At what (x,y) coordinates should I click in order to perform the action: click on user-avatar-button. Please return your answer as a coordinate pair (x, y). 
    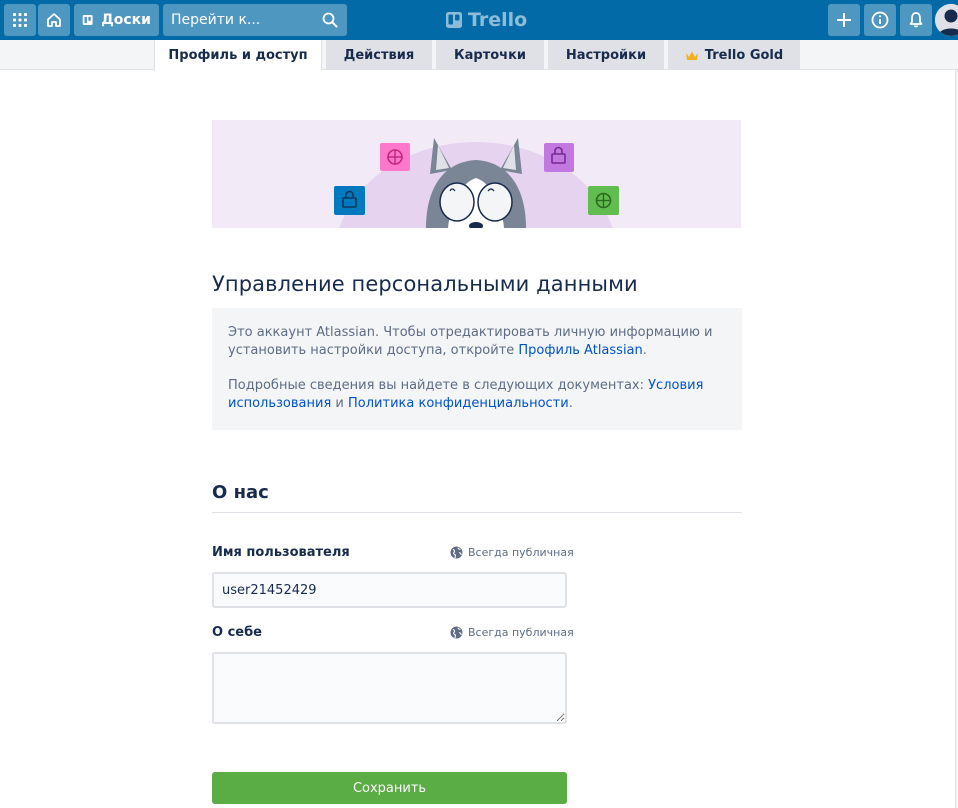
    Looking at the image, I should click on (946, 20).